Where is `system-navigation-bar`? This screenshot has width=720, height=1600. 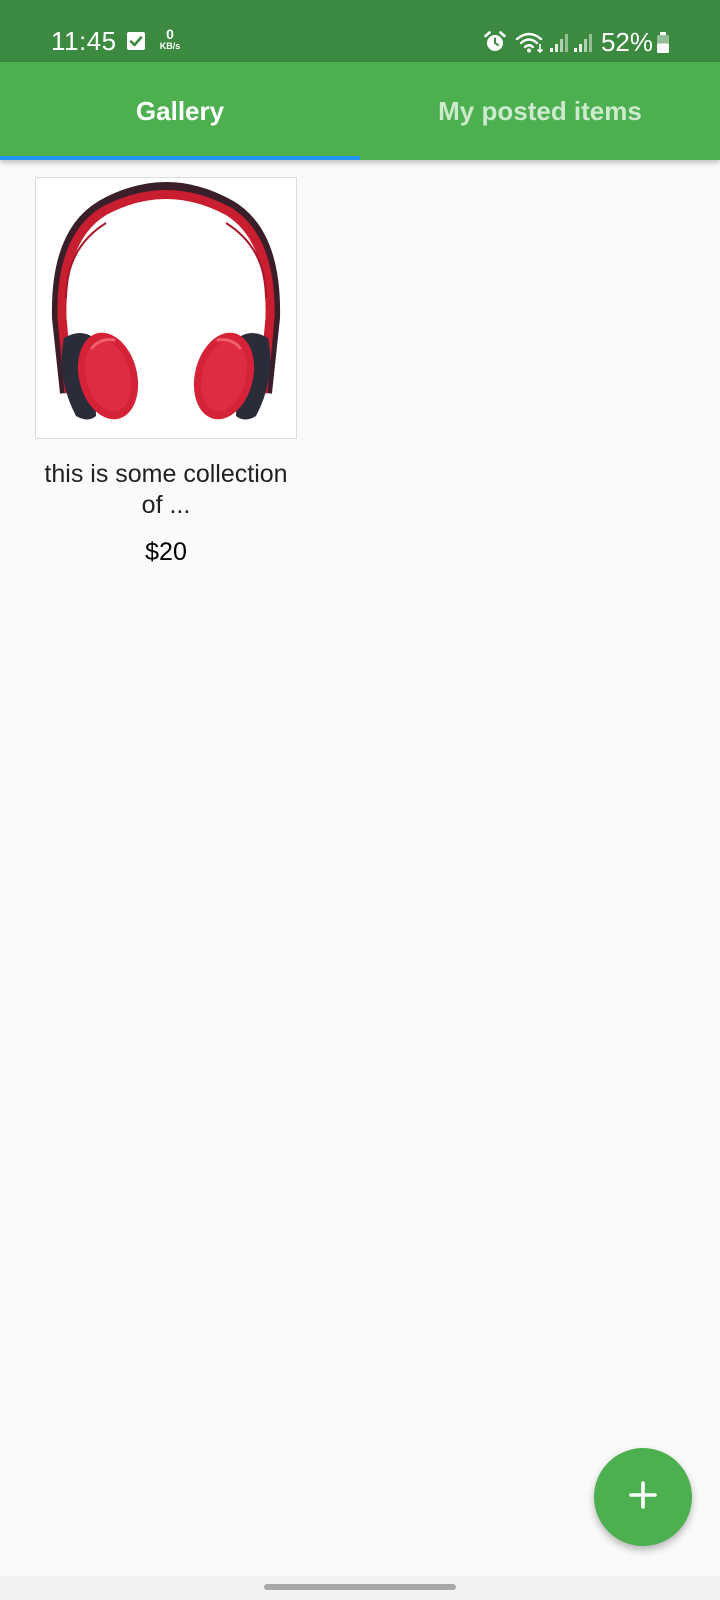 system-navigation-bar is located at coordinates (360, 1588).